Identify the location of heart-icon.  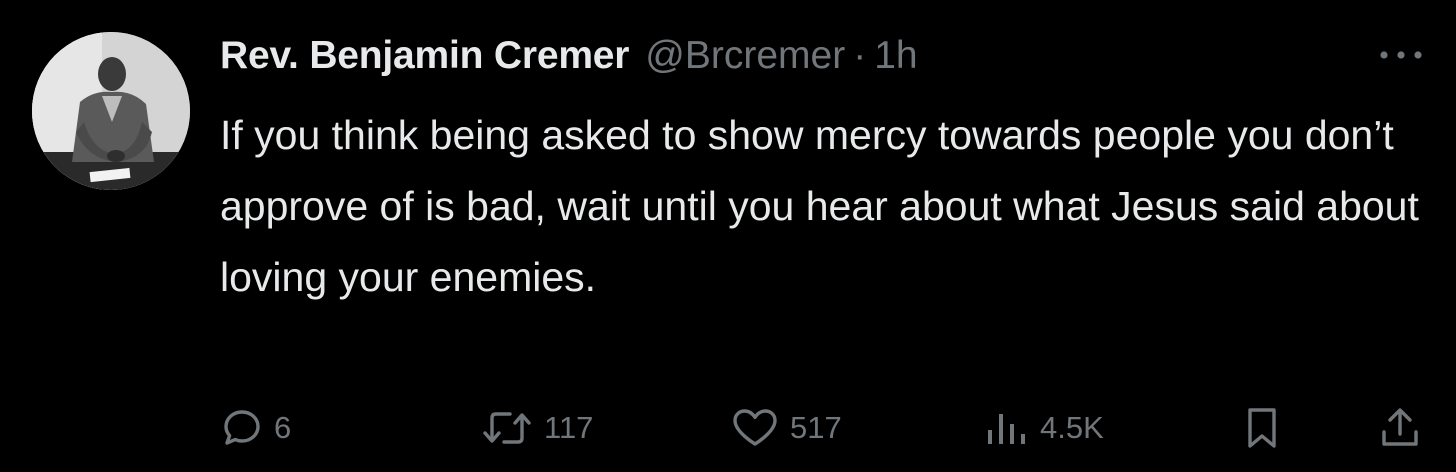
(755, 428).